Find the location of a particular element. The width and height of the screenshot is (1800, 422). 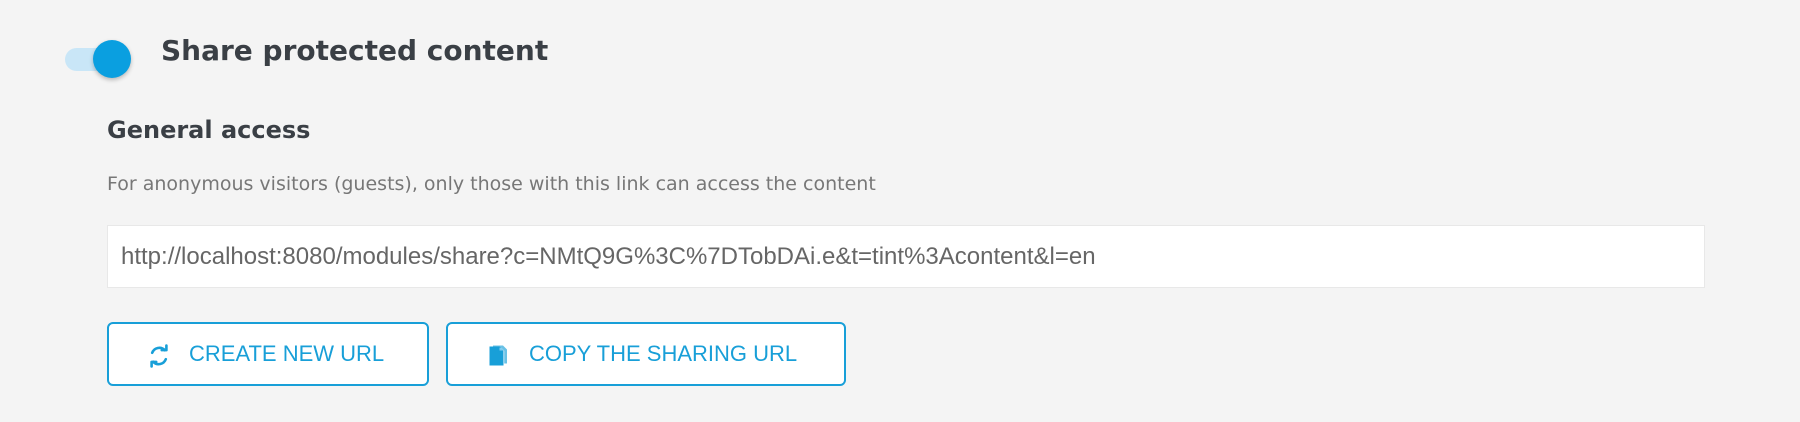

share-protected-content-toggle is located at coordinates (100, 59).